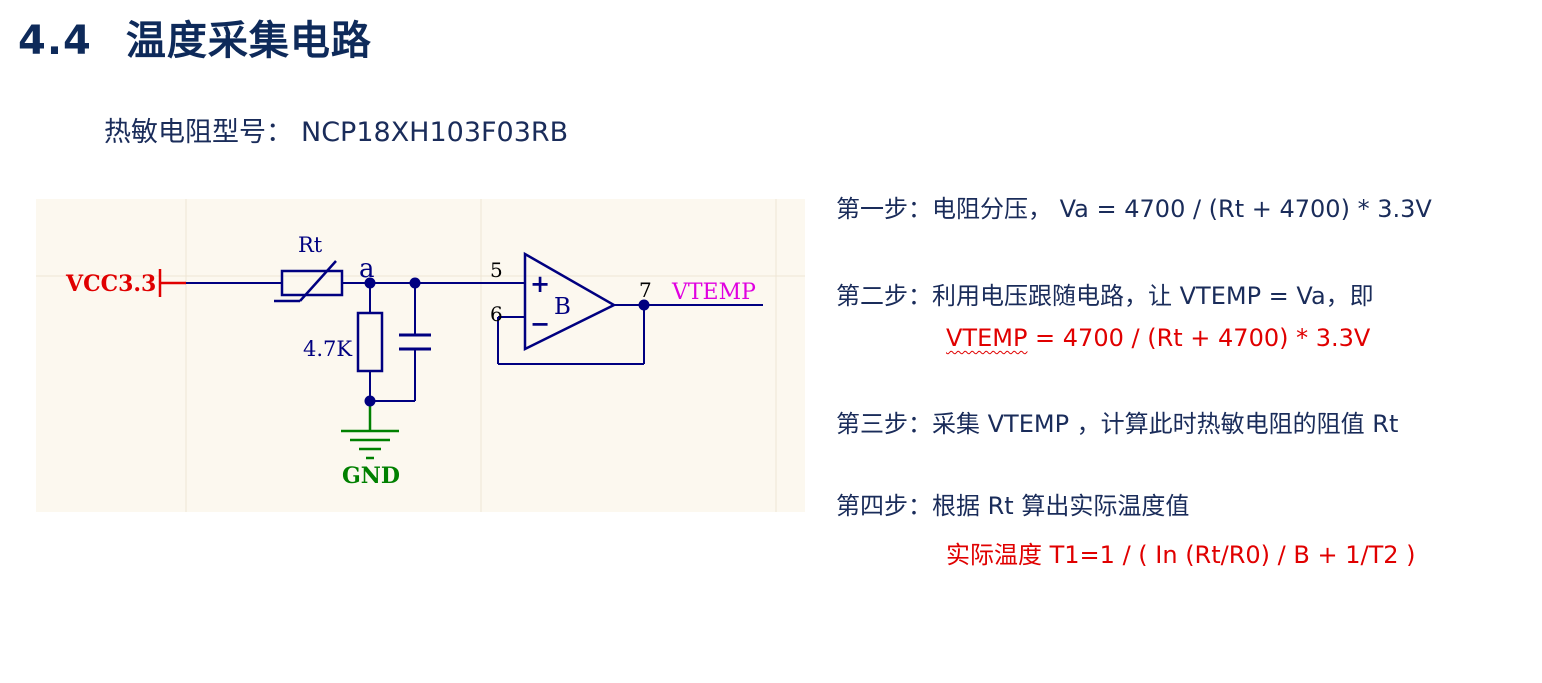 The height and width of the screenshot is (683, 1542). Describe the element at coordinates (435, 132) in the screenshot. I see `model-value: NCP18XH103F03RB` at that location.